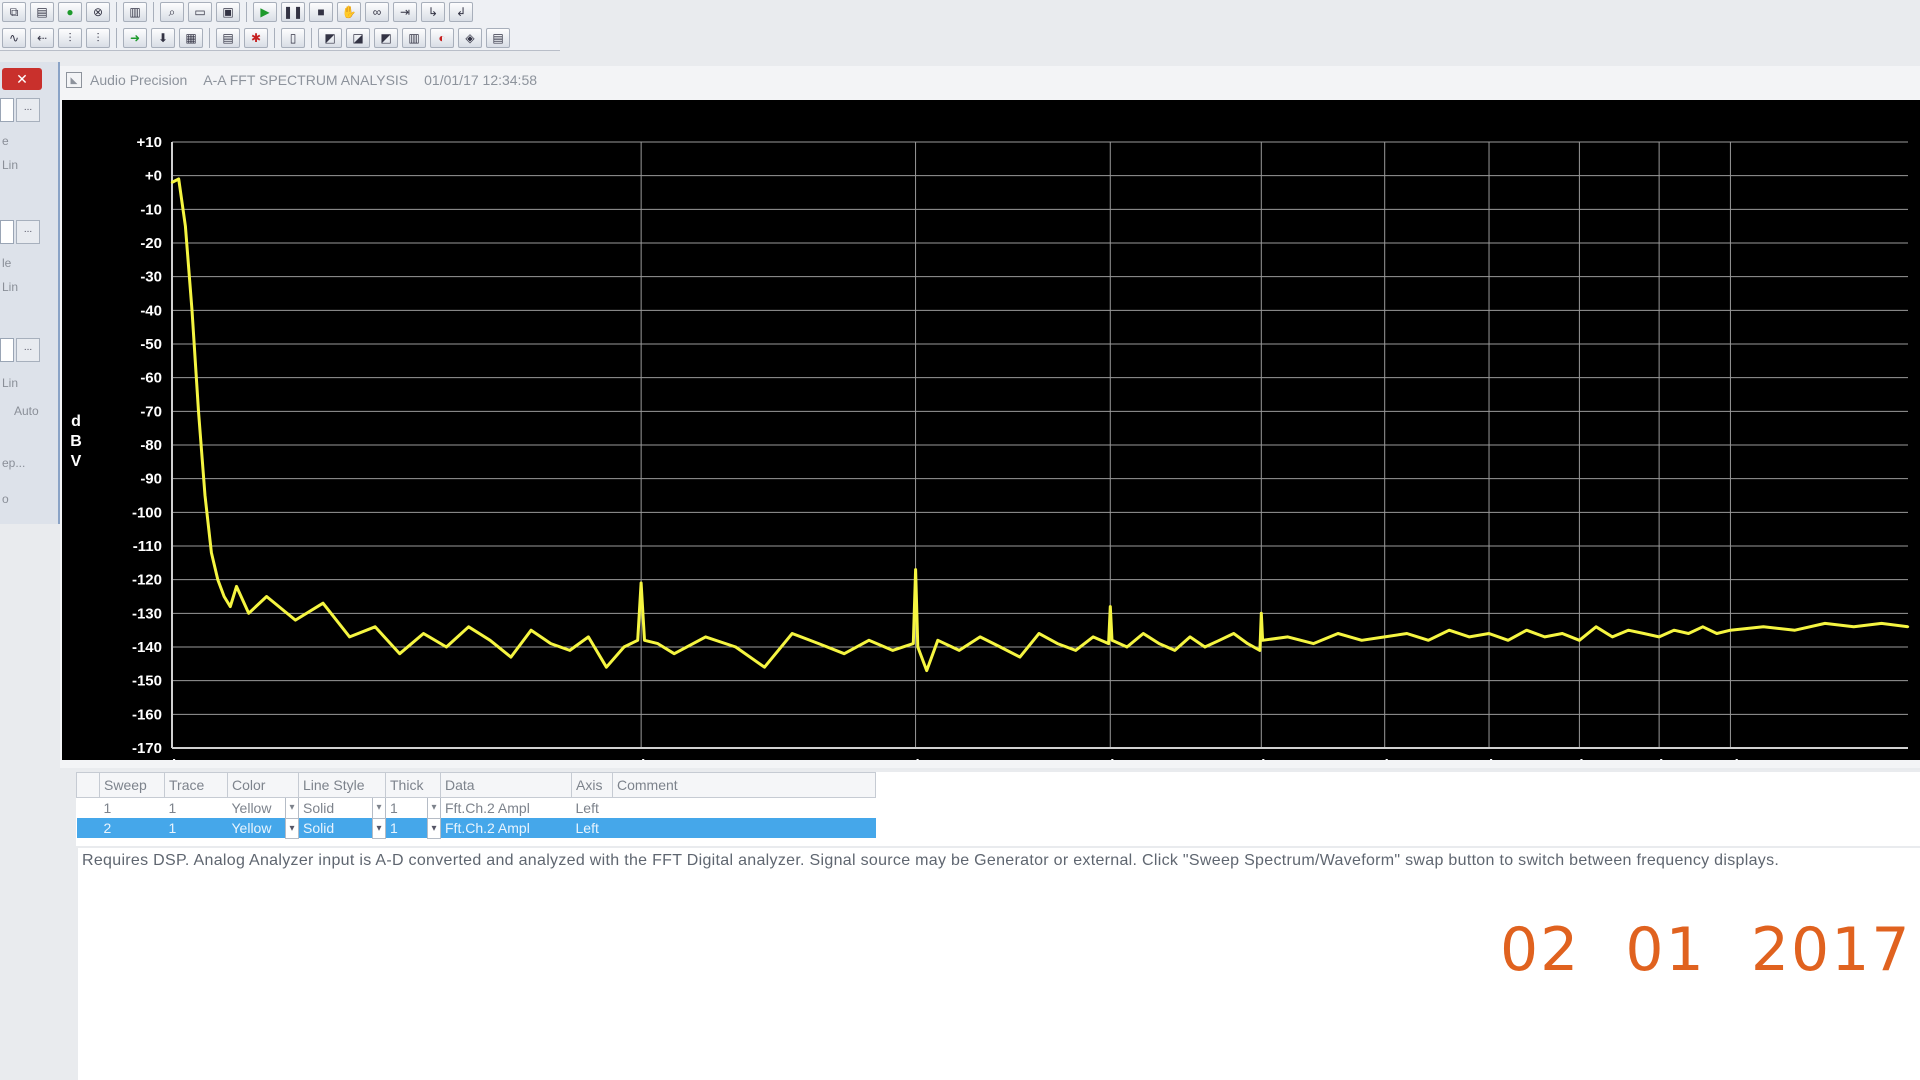 This screenshot has height=1080, width=1920. What do you see at coordinates (256, 38) in the screenshot?
I see `antenna-icon: ✱` at bounding box center [256, 38].